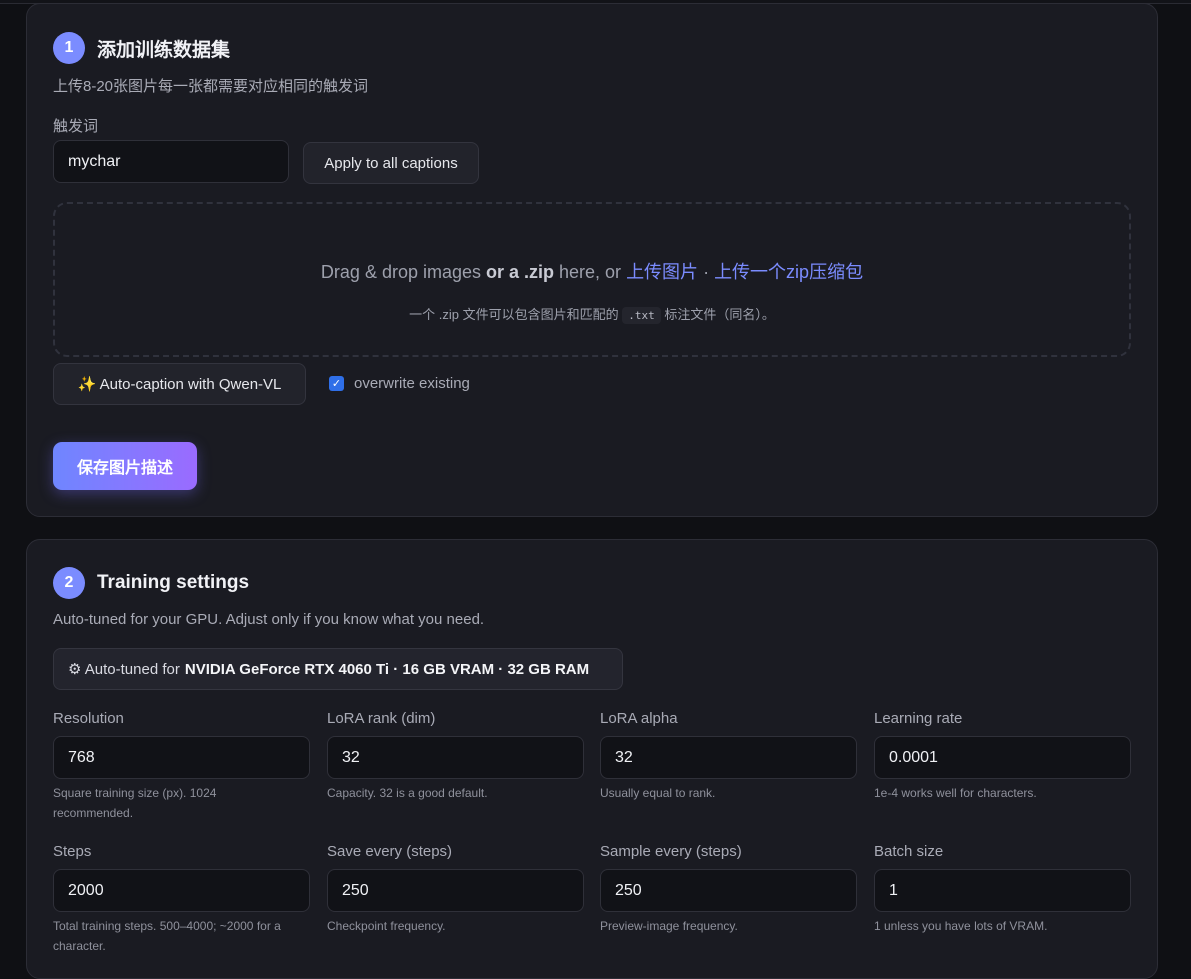 The image size is (1191, 979). I want to click on save-every-label: Save every (steps), so click(390, 851).